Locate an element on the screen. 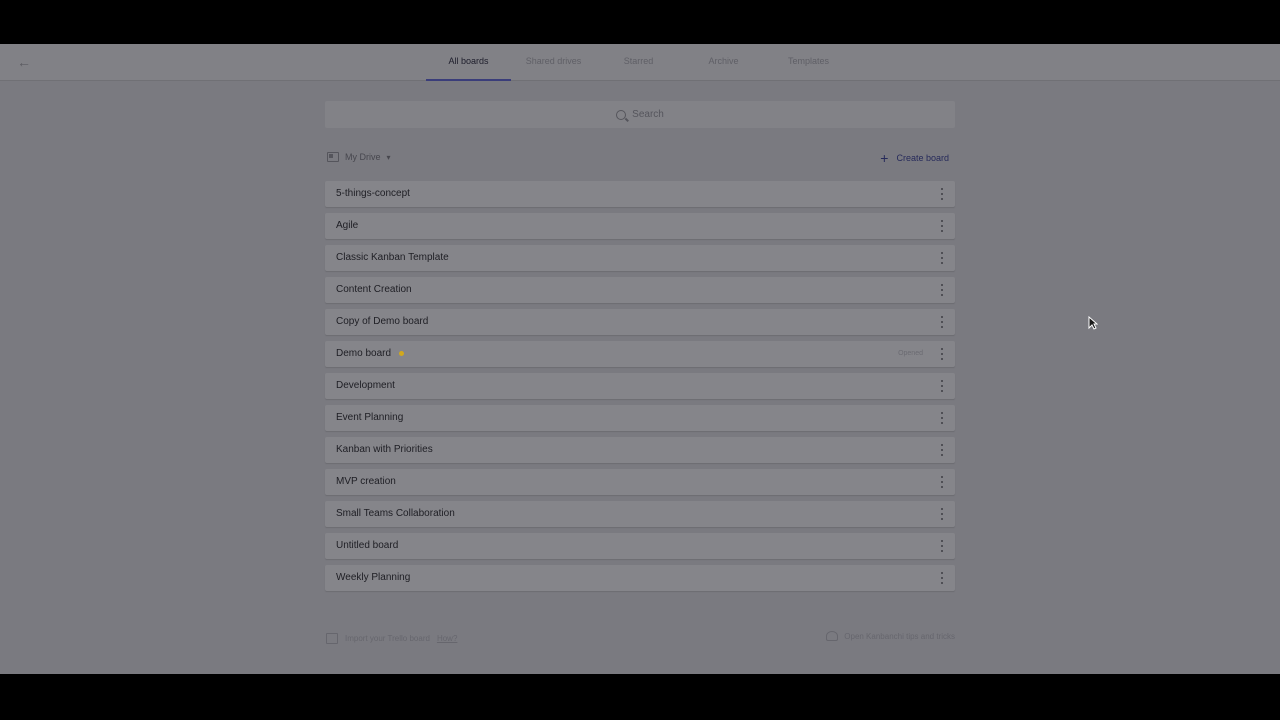  graduation-cap-icon is located at coordinates (832, 636).